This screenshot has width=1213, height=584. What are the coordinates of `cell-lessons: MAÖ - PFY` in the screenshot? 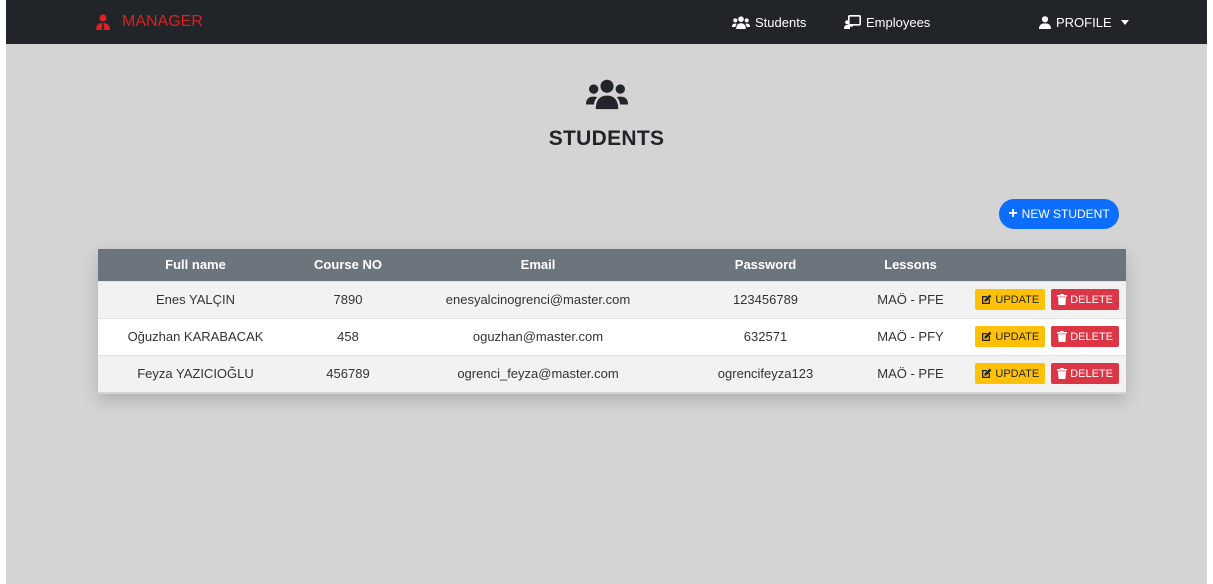 It's located at (910, 336).